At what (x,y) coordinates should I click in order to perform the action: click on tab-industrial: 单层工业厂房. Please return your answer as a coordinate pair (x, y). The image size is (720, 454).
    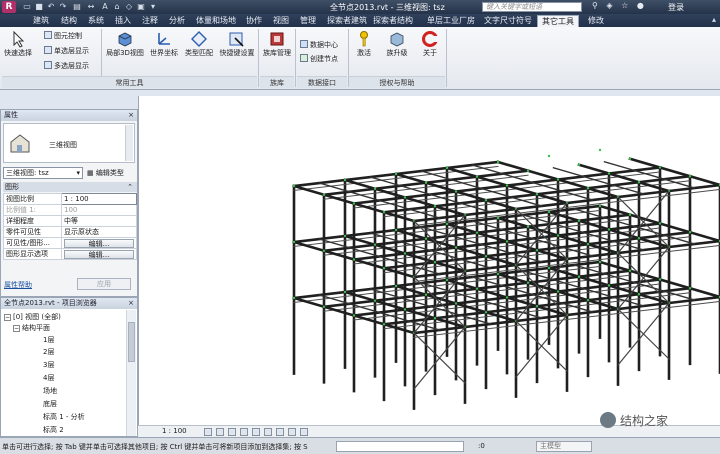
    Looking at the image, I should click on (451, 21).